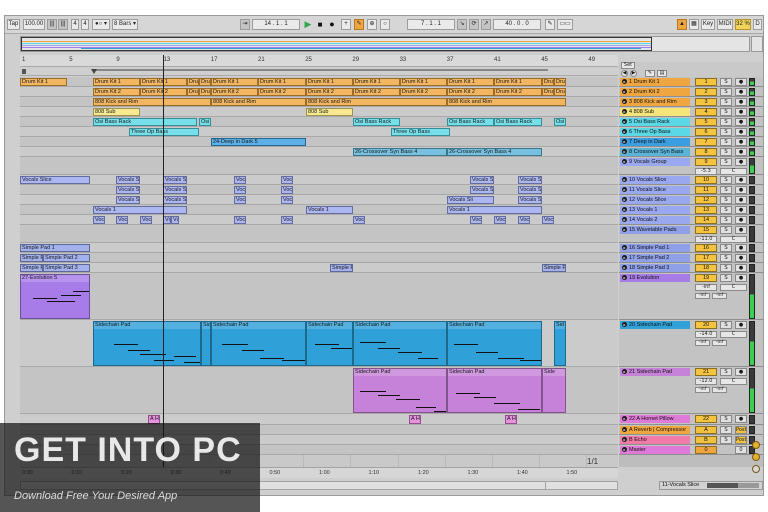  Describe the element at coordinates (655, 278) in the screenshot. I see `track-name: 19 Evolution` at that location.